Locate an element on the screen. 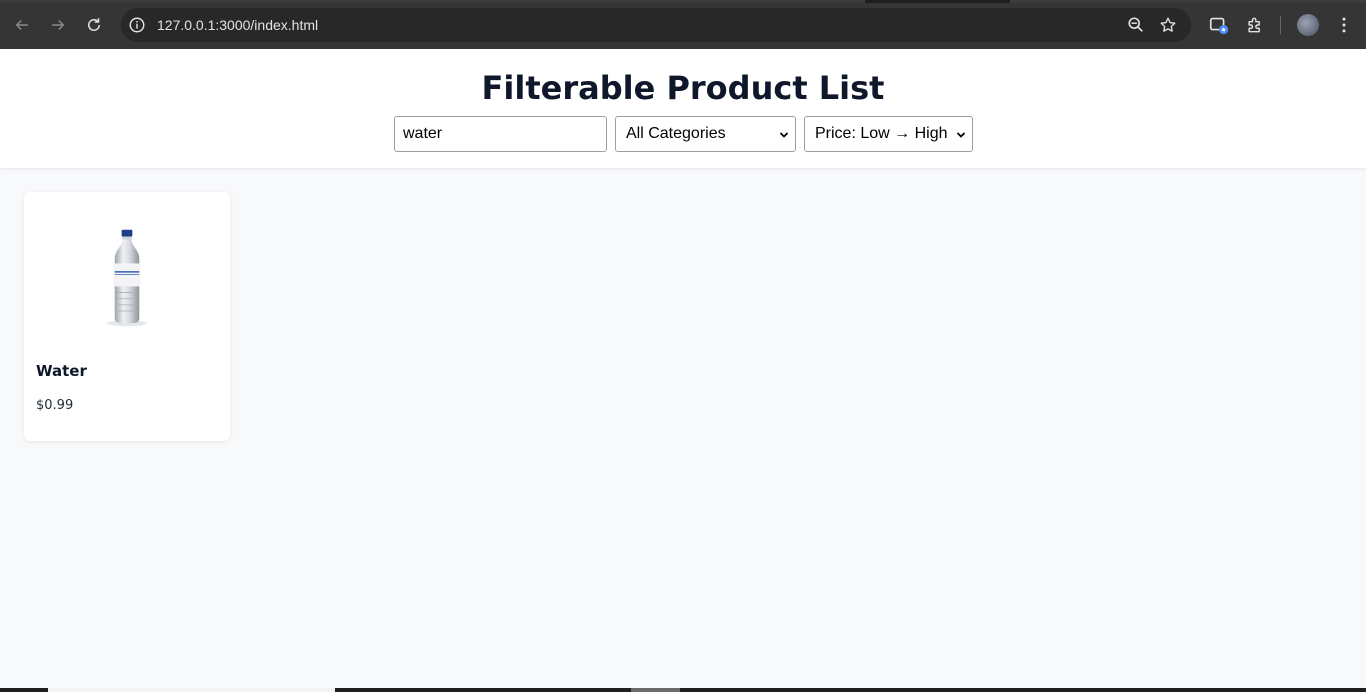  zoom-out-icon is located at coordinates (1136, 25).